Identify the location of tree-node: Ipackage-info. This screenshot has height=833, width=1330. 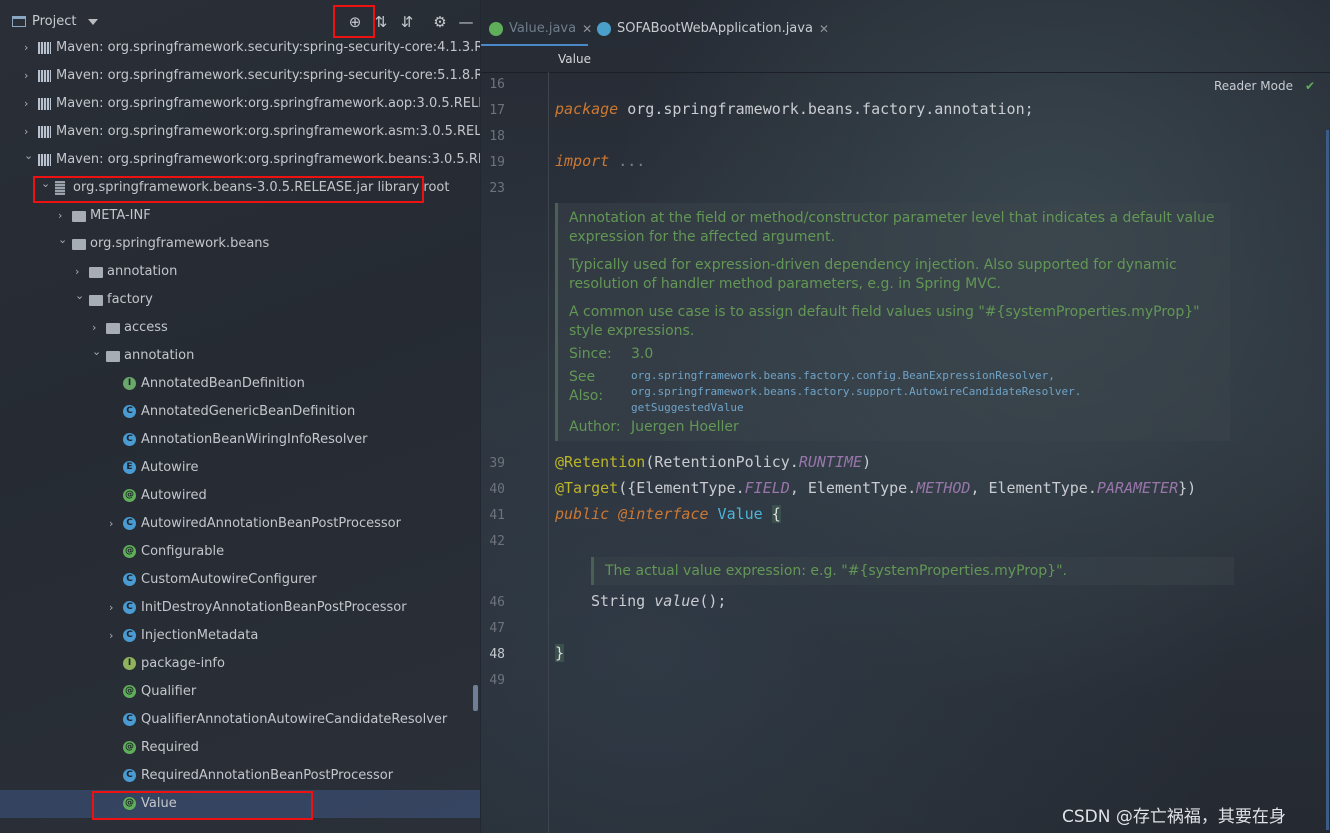
(240, 664).